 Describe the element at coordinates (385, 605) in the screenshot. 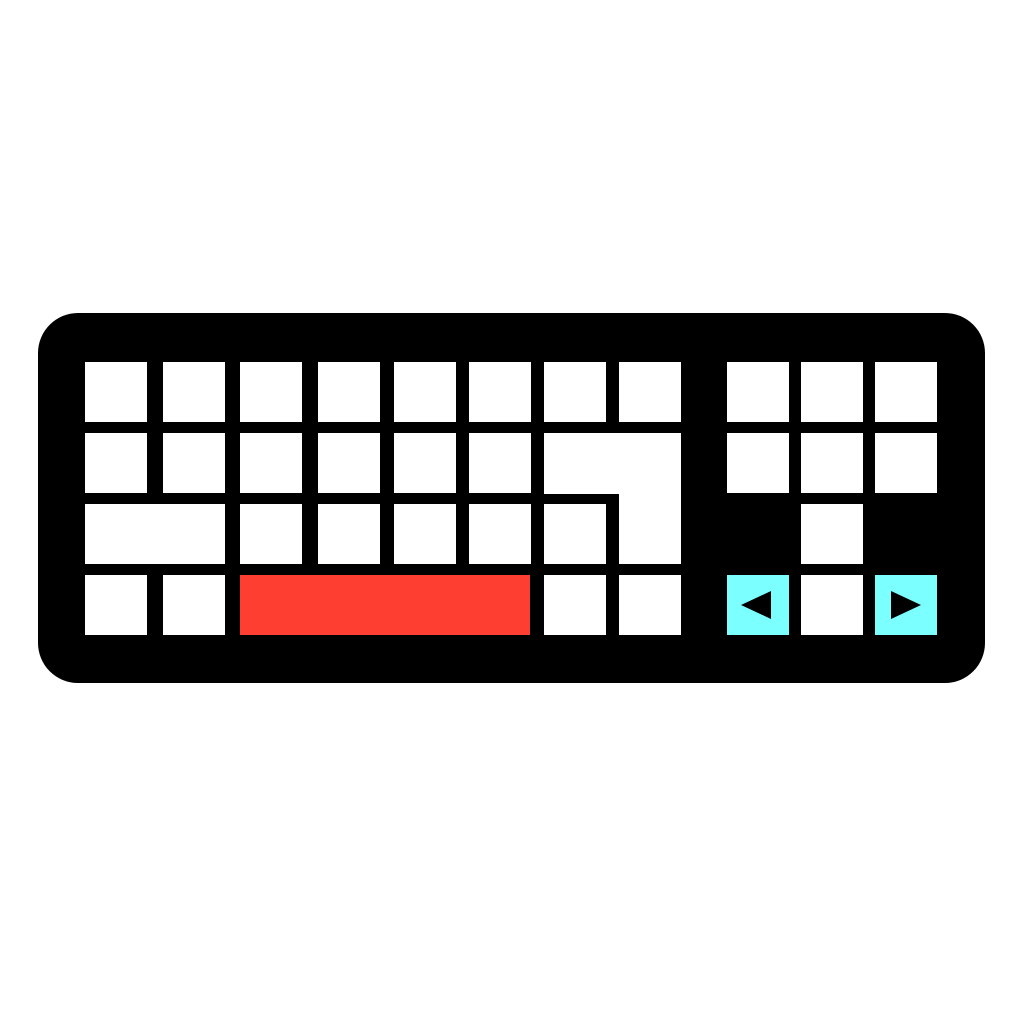

I see `spacebar` at that location.